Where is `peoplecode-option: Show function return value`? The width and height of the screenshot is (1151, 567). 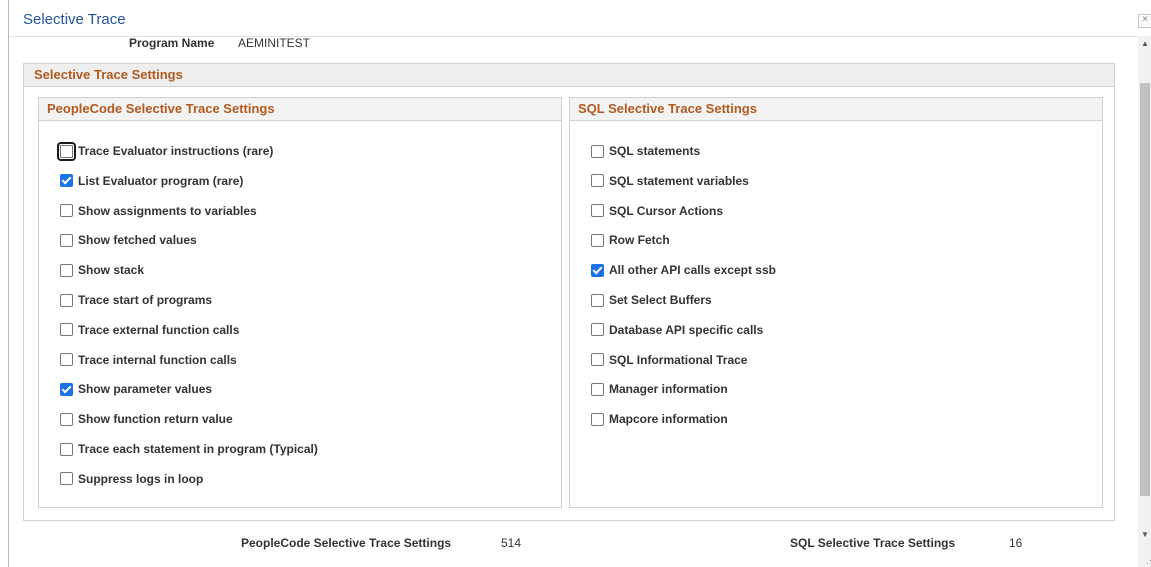 peoplecode-option: Show function return value is located at coordinates (146, 419).